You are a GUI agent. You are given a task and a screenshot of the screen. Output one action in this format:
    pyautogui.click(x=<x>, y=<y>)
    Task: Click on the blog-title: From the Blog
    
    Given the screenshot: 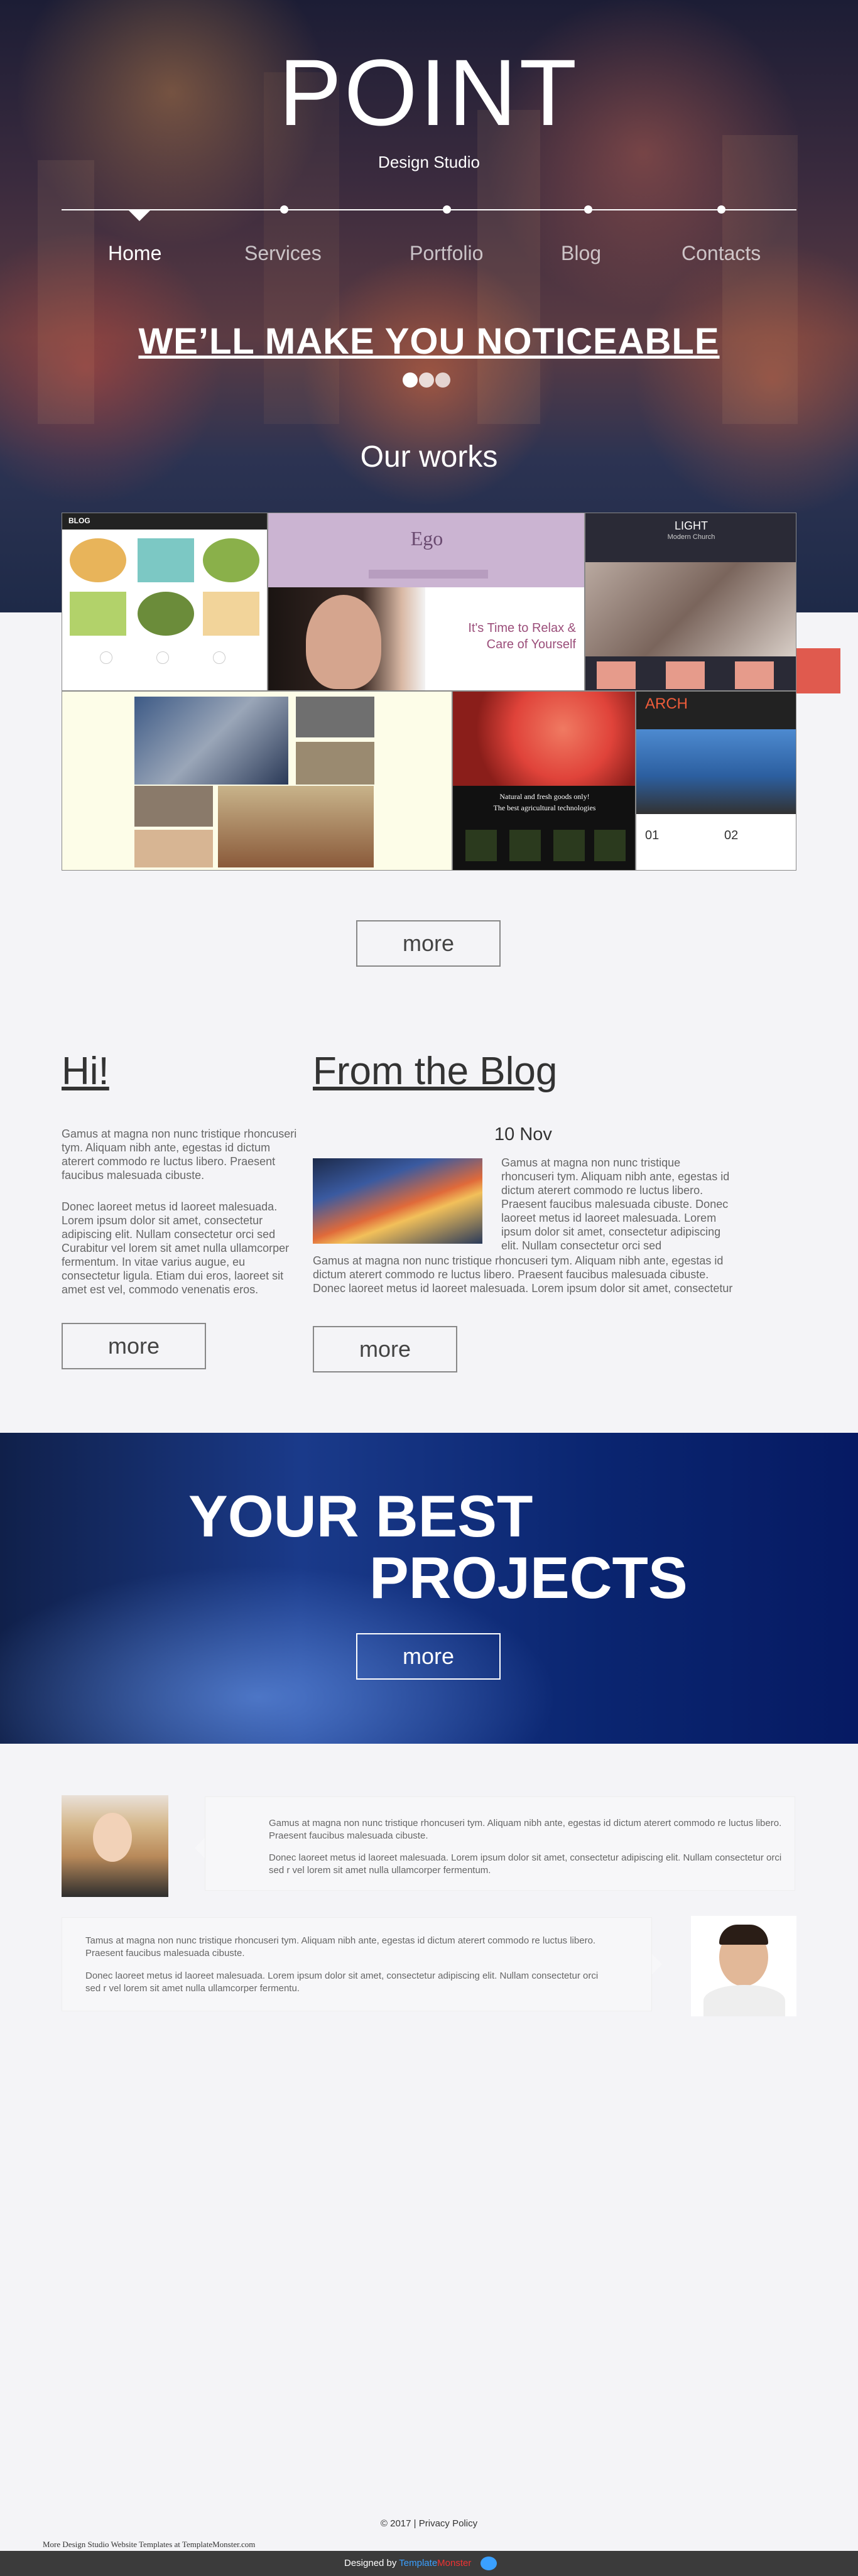 What is the action you would take?
    pyautogui.click(x=436, y=1071)
    